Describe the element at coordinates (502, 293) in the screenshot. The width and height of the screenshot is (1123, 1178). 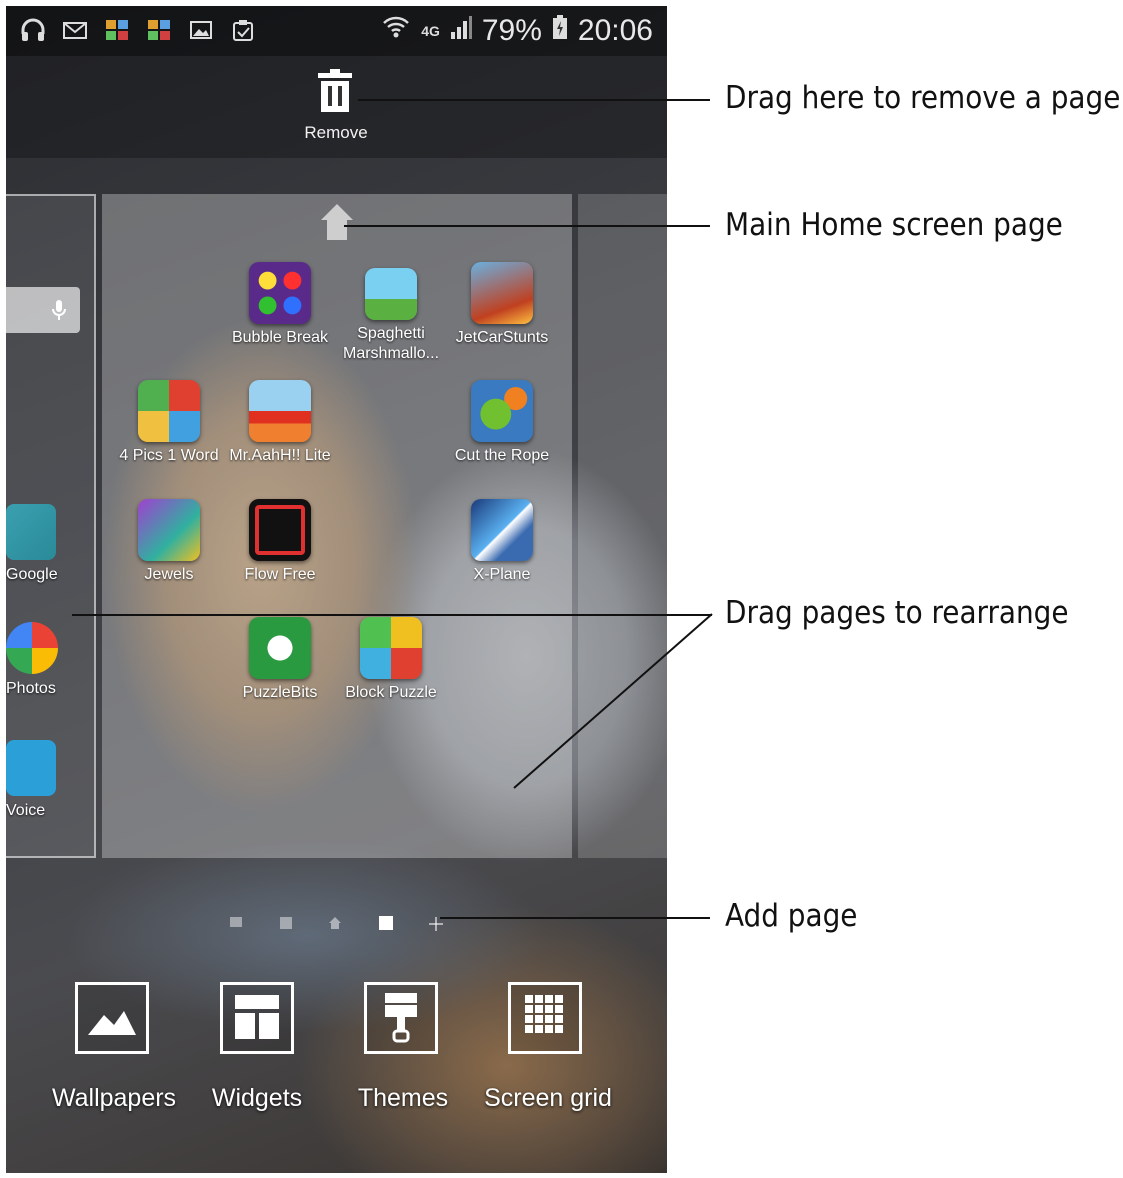
I see `jetcarstunts-icon` at that location.